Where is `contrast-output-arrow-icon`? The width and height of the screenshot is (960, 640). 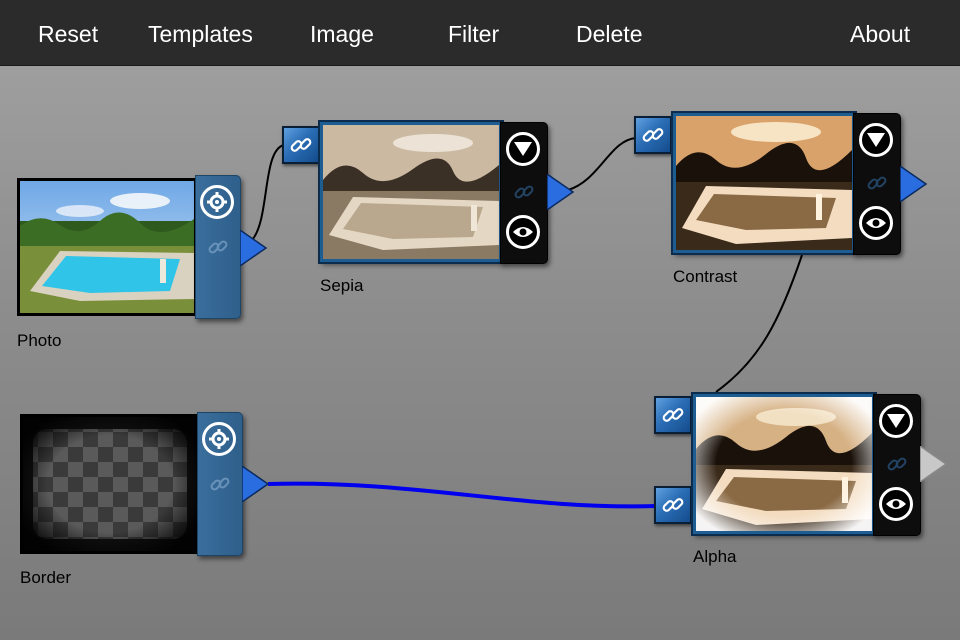
contrast-output-arrow-icon is located at coordinates (914, 184).